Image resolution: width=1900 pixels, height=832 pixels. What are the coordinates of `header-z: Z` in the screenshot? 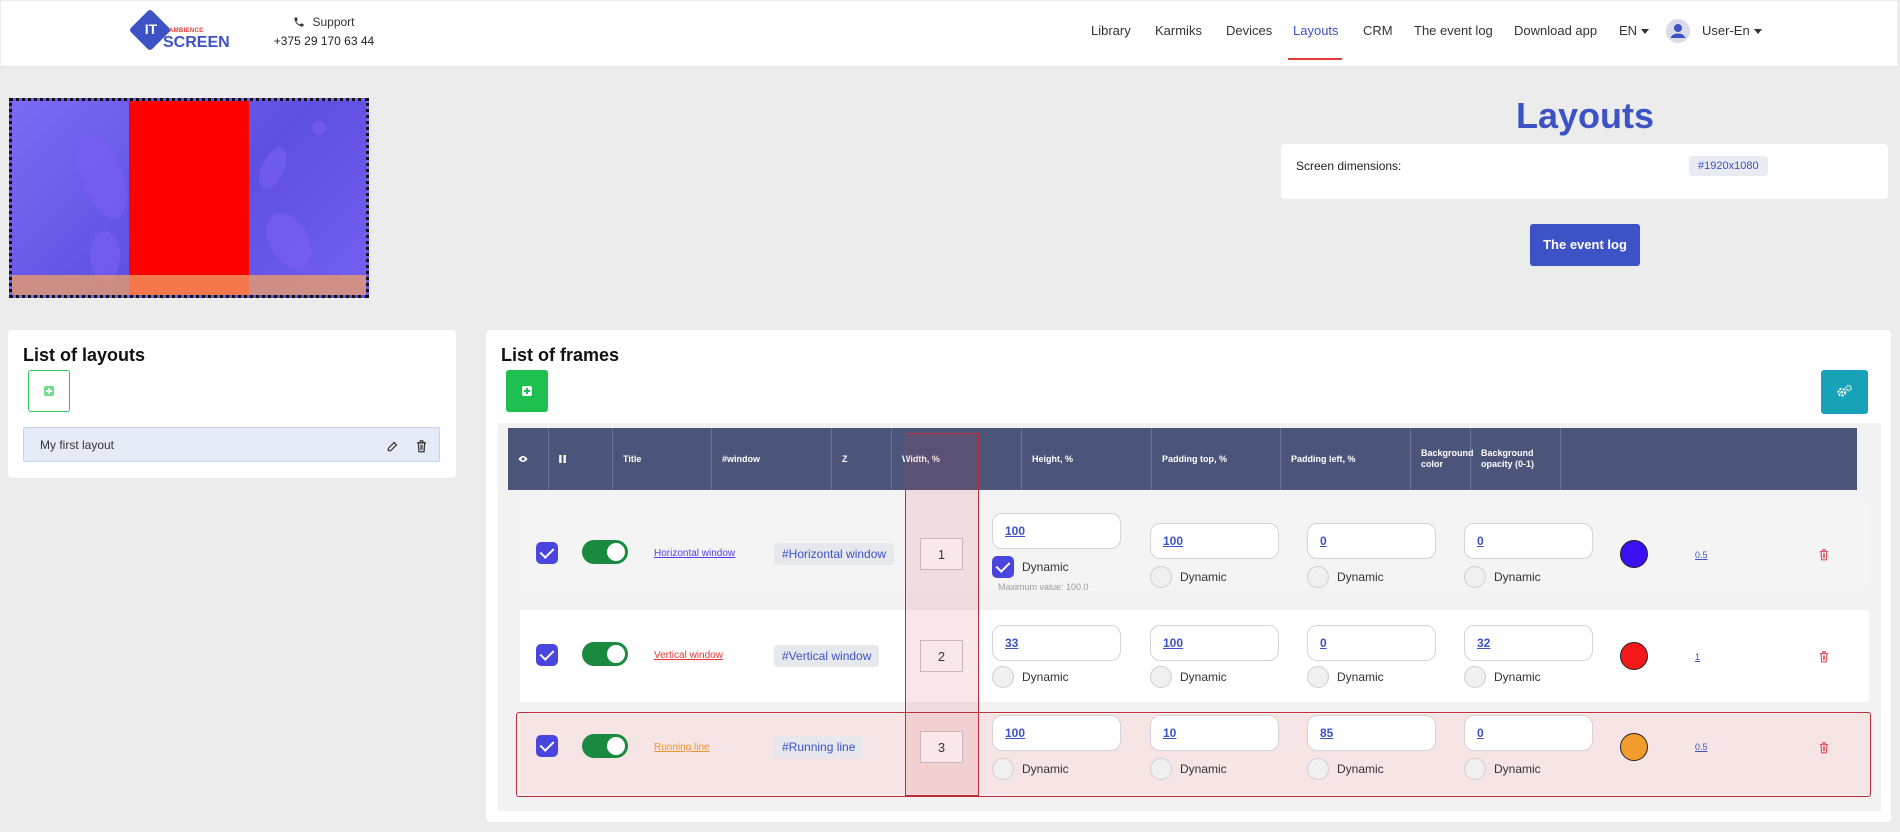 It's located at (862, 459).